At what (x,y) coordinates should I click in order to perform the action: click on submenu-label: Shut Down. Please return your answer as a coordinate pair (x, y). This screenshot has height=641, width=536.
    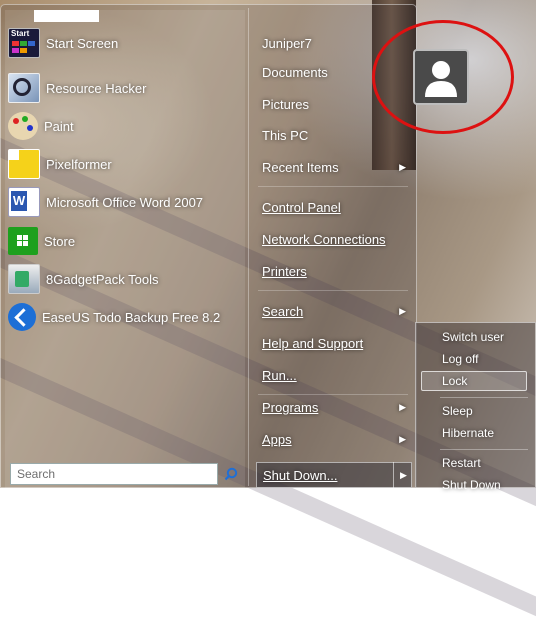
    Looking at the image, I should click on (471, 485).